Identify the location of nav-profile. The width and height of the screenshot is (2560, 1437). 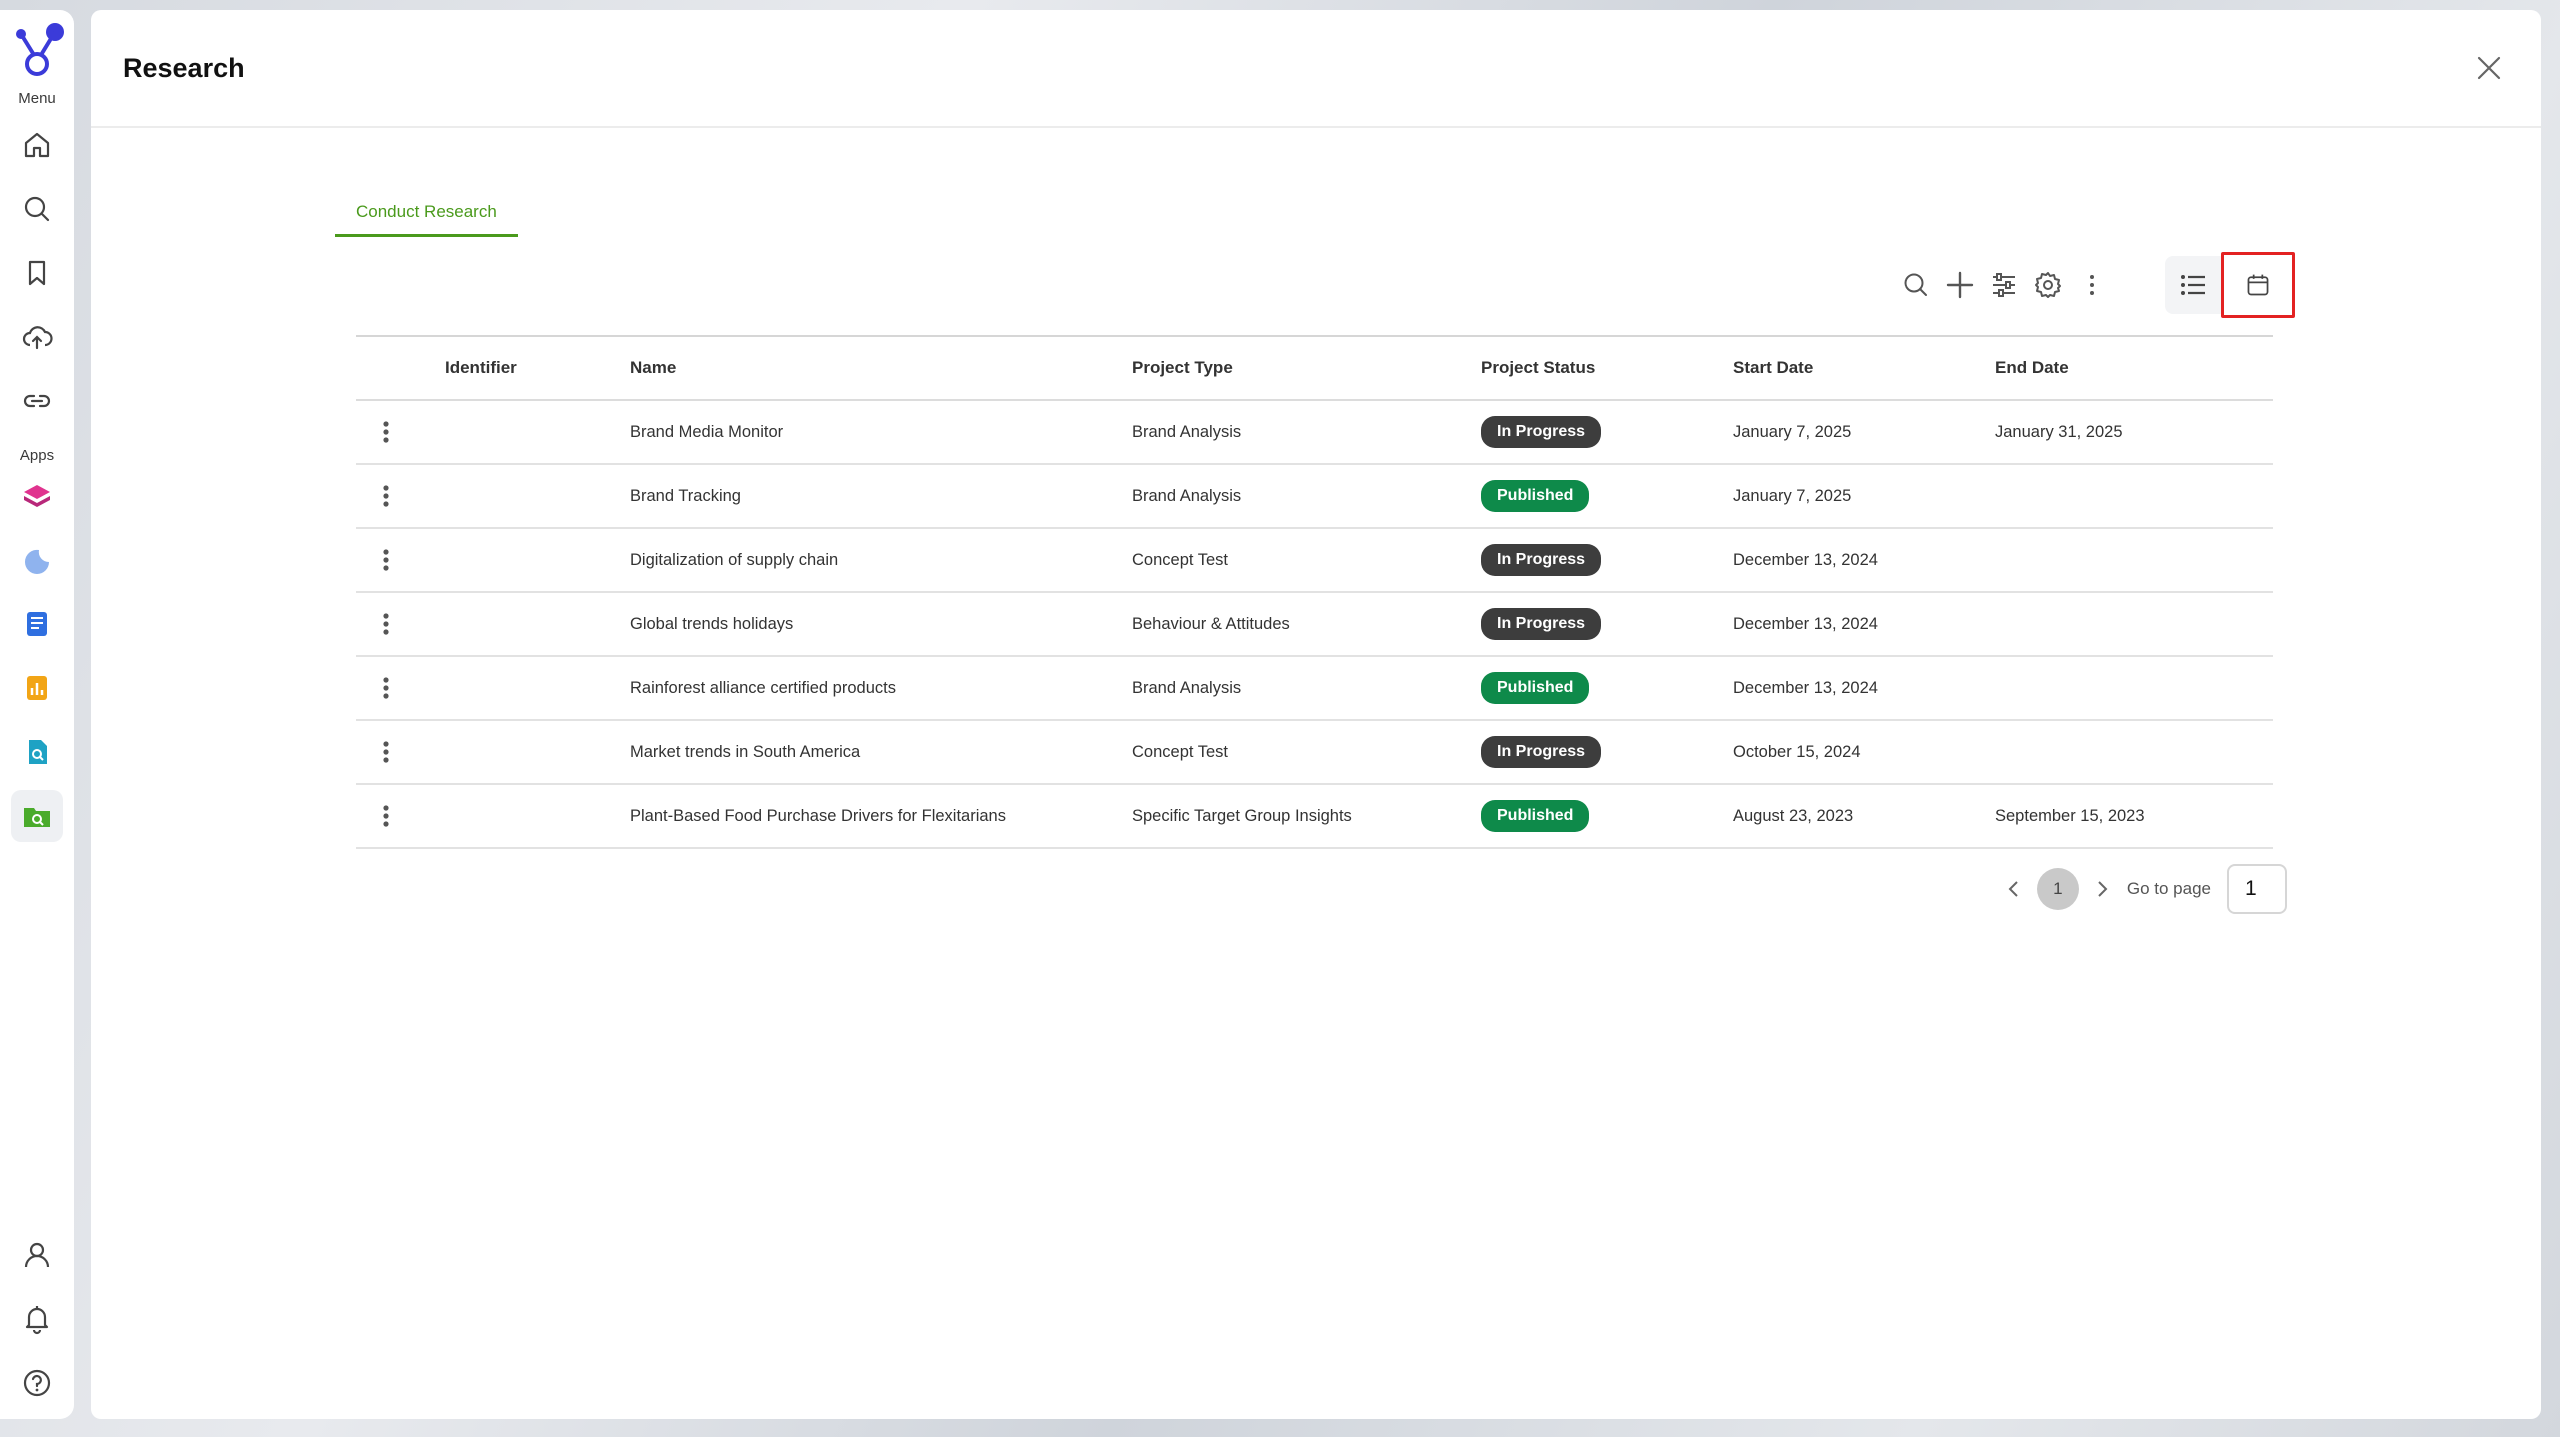
(37, 1255).